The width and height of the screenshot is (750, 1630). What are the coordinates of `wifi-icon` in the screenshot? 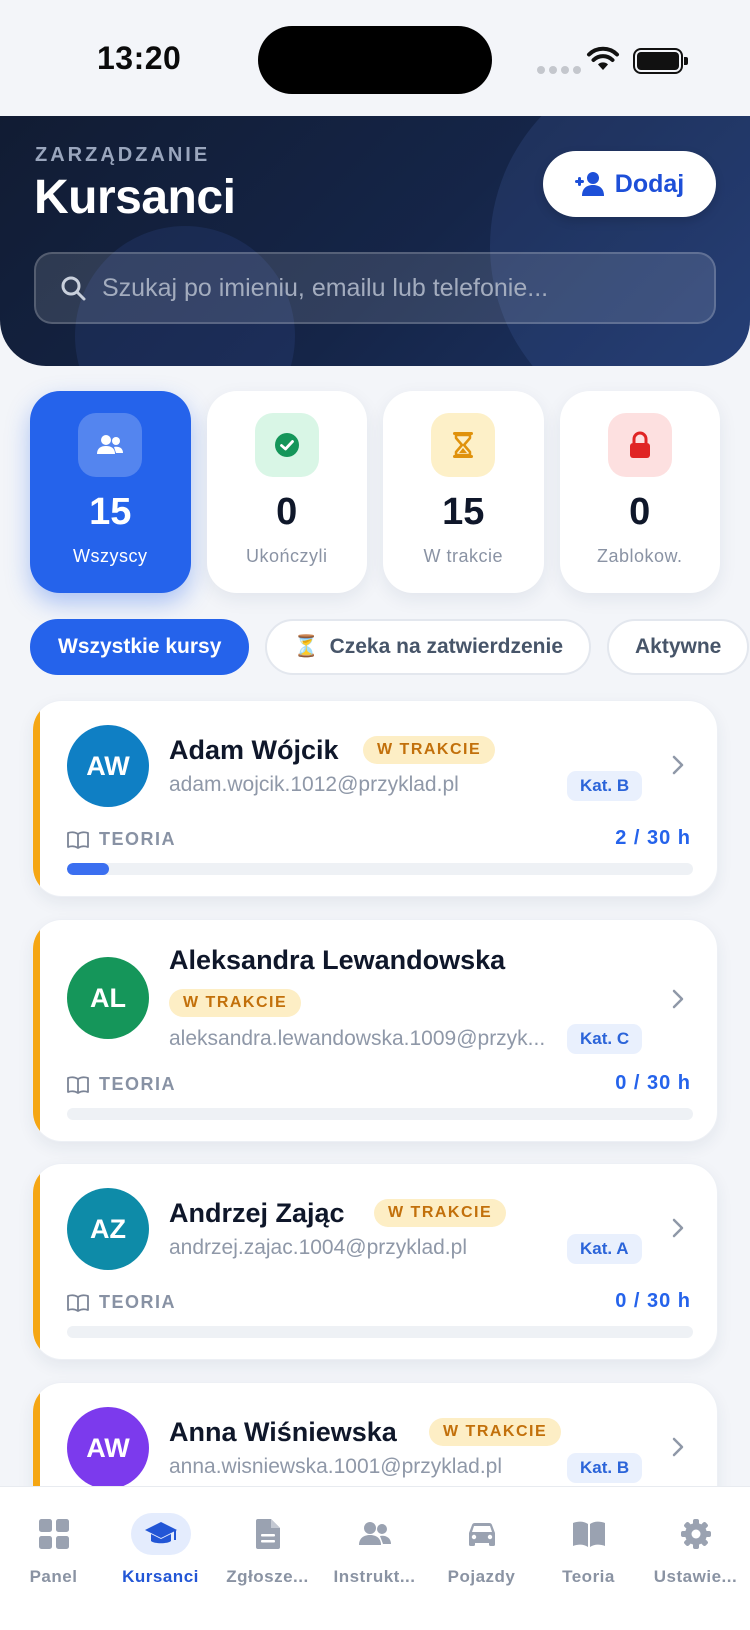 It's located at (603, 58).